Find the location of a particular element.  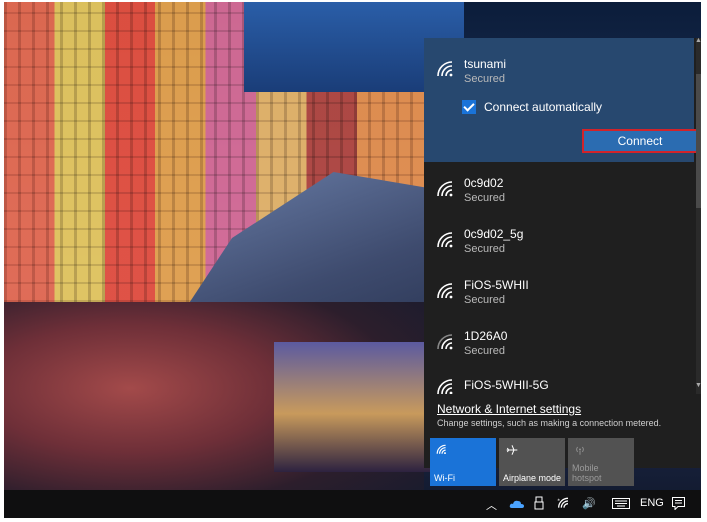

taskbar: ︿ * 🔊 ENG is located at coordinates (352, 504).